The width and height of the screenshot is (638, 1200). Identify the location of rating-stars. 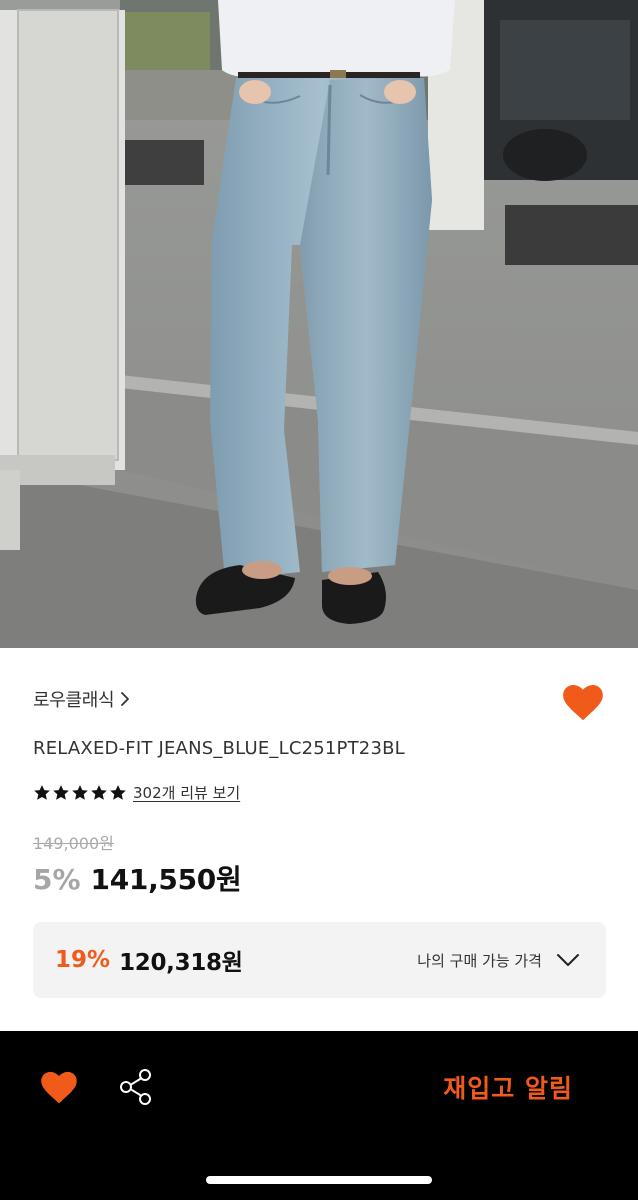
(80, 793).